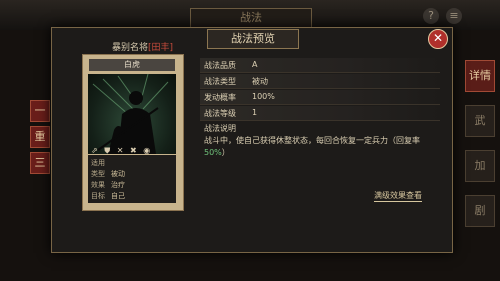  I want to click on tactic-attributes: 战法品质 A 战法类型 被动 发动概率 100% 战法等级 1, so click(320, 90).